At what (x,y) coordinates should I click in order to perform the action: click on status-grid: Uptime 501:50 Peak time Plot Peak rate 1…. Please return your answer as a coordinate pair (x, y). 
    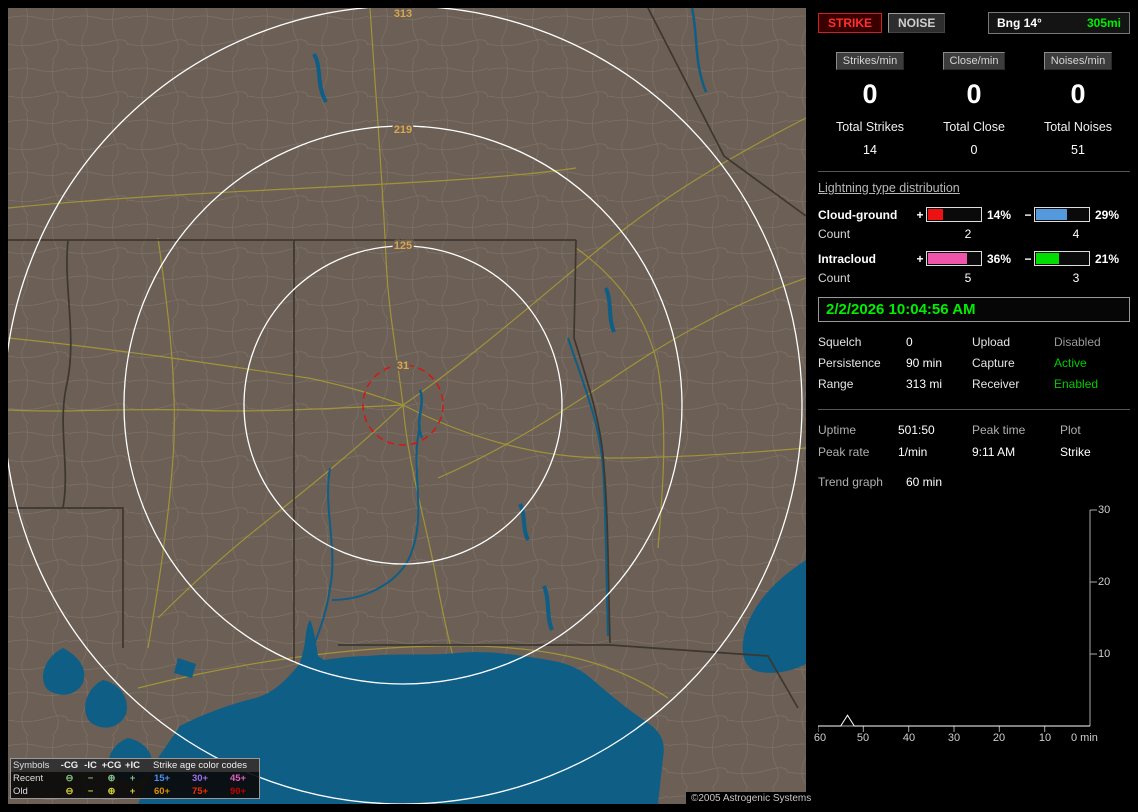
    Looking at the image, I should click on (974, 441).